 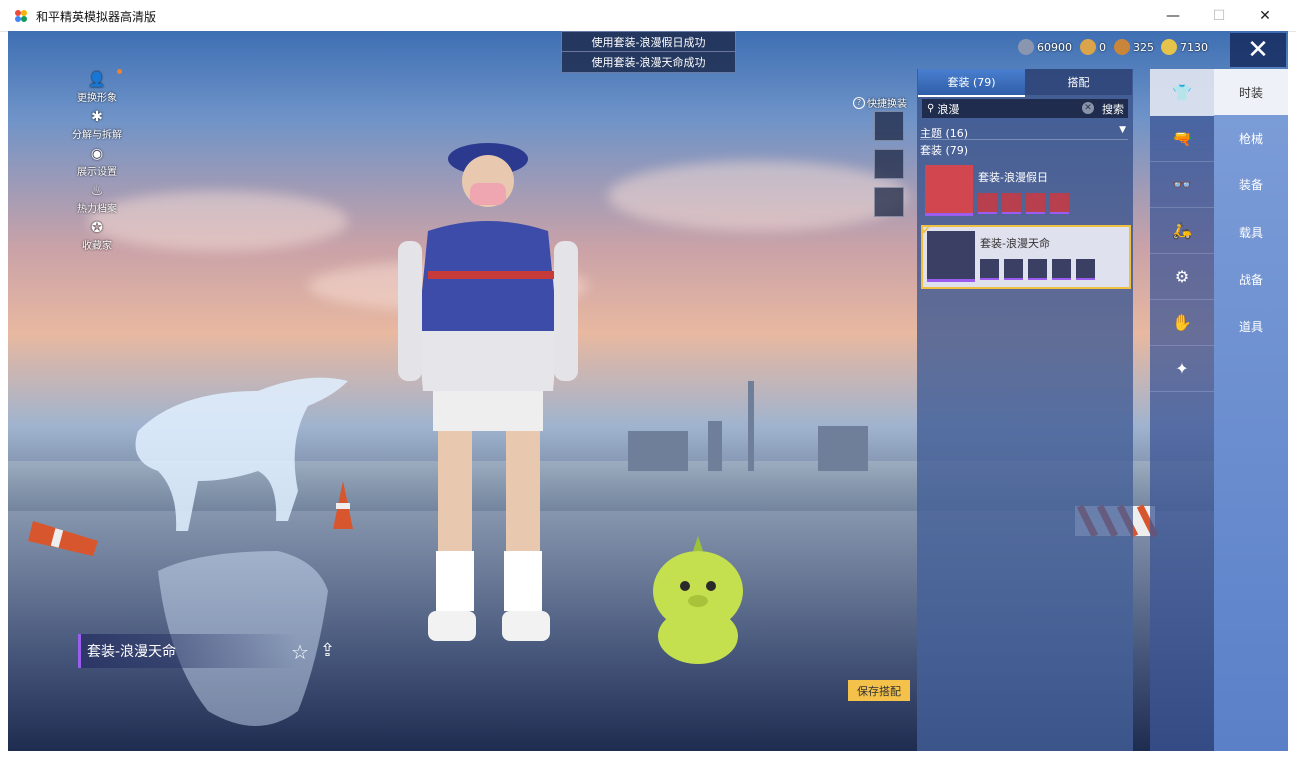 I want to click on menu-label: 收藏家, so click(x=97, y=246).